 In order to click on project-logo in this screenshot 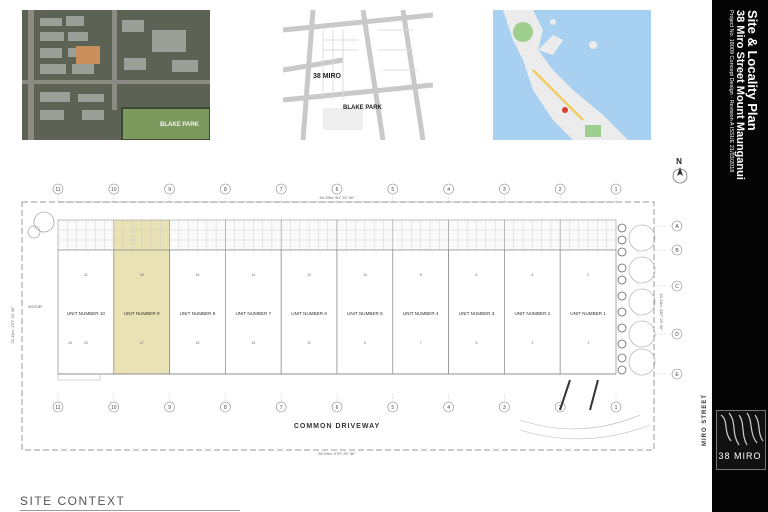, I will do `click(741, 440)`.